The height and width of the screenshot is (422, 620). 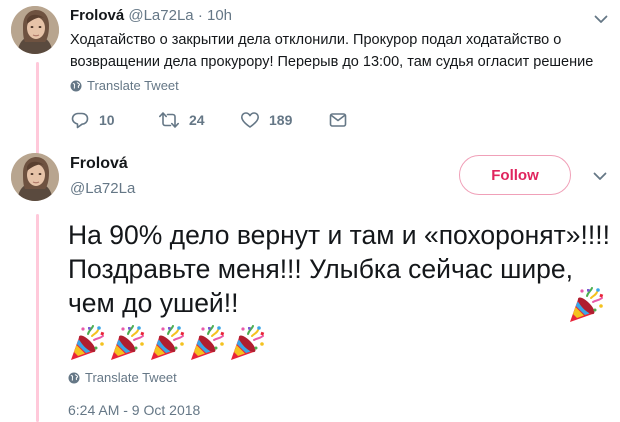 What do you see at coordinates (181, 120) in the screenshot?
I see `retweet-button: 24` at bounding box center [181, 120].